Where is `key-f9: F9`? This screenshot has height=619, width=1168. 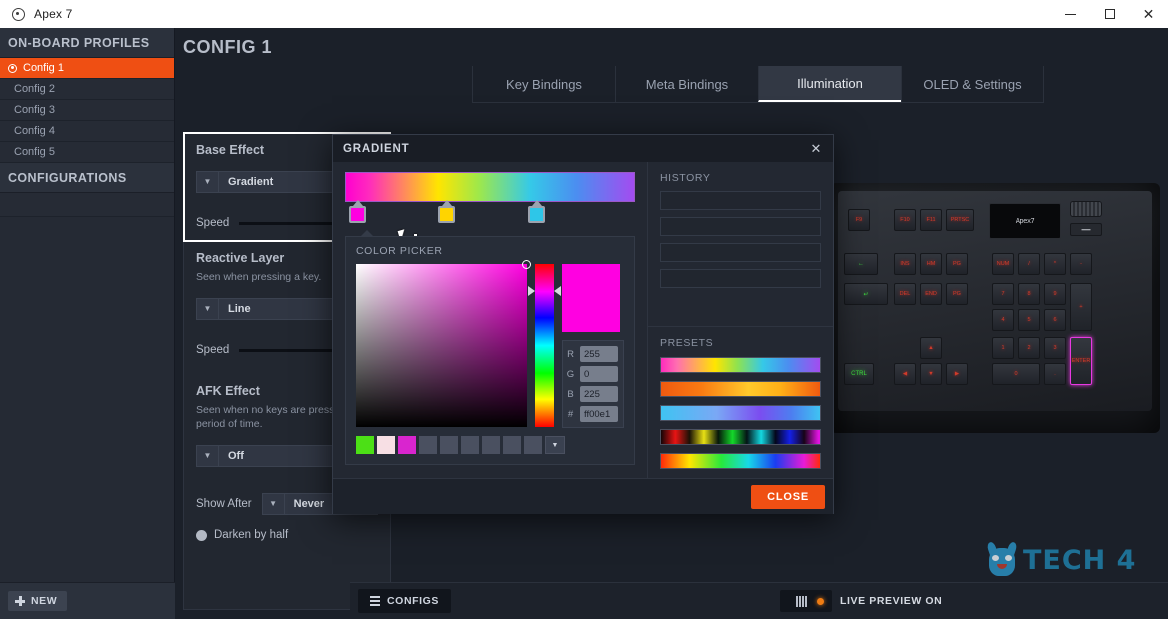
key-f9: F9 is located at coordinates (859, 220).